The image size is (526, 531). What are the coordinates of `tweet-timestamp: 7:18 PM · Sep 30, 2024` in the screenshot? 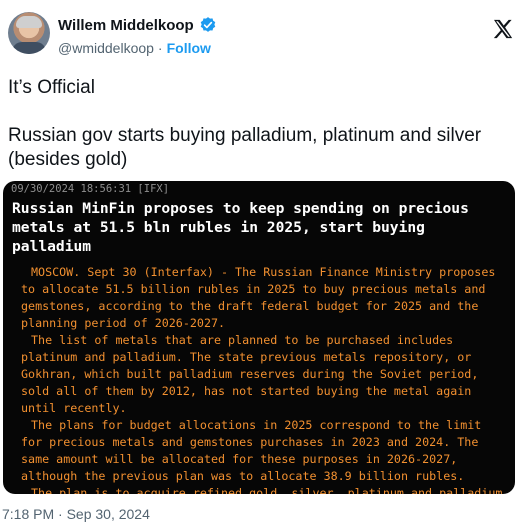 It's located at (76, 514).